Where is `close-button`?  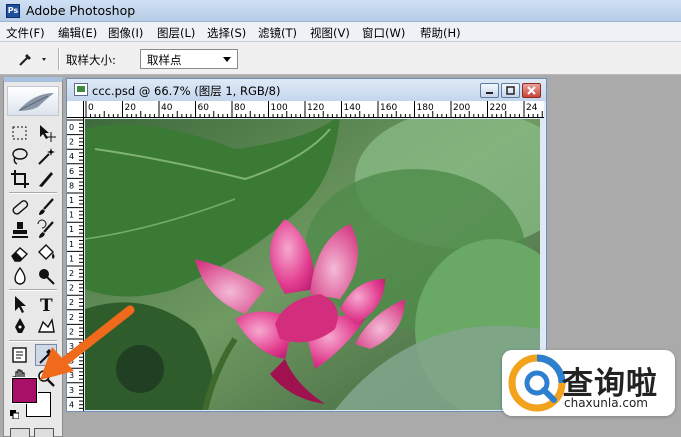 close-button is located at coordinates (531, 90).